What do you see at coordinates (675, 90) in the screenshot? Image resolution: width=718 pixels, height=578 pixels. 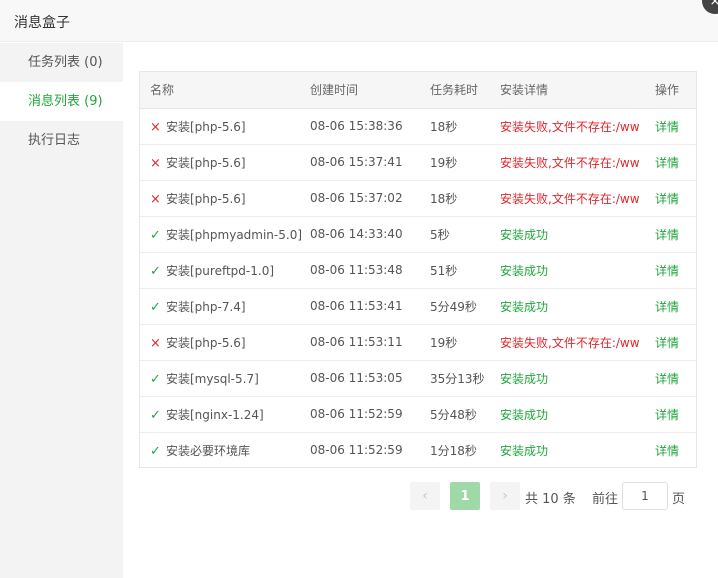 I see `column-header-operation: 操作` at bounding box center [675, 90].